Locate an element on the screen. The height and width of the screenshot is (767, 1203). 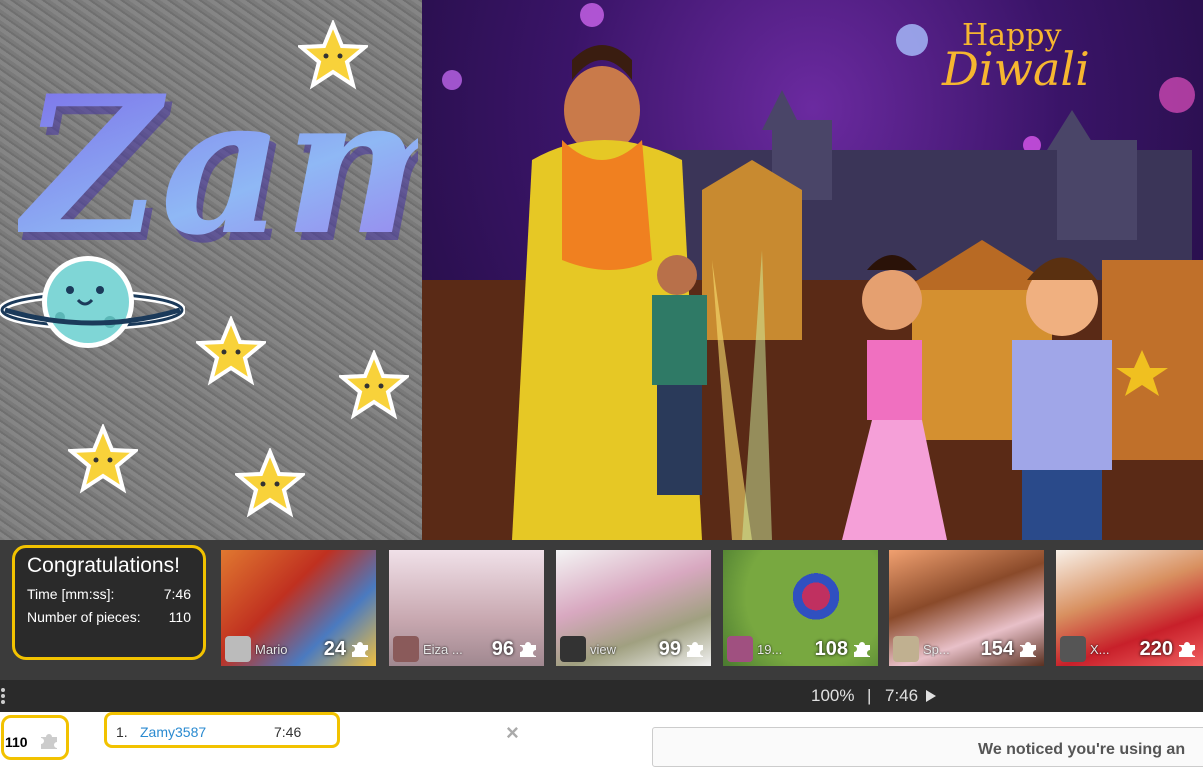
thumbnail-piece-count: 108 is located at coordinates (831, 648).